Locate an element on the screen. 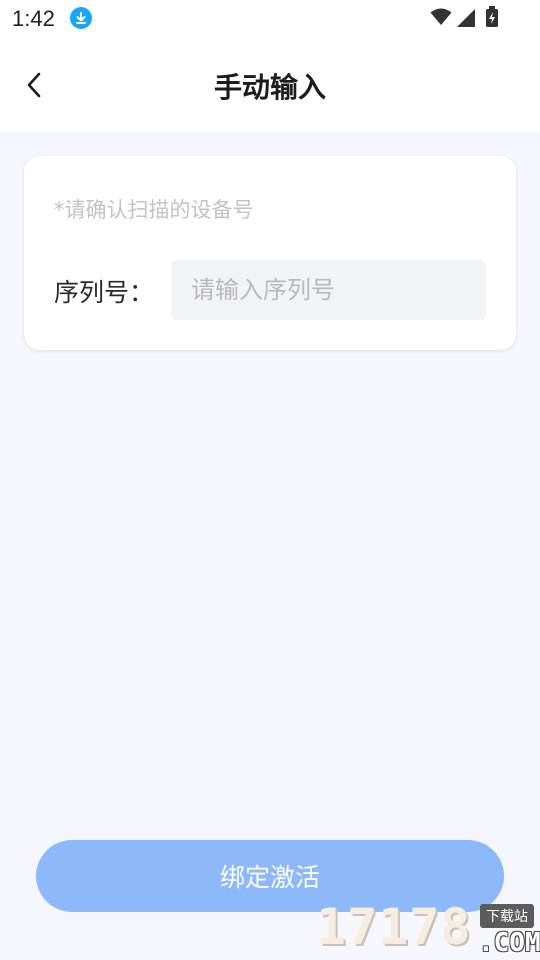 This screenshot has height=960, width=540. status-bar: 1:42 is located at coordinates (270, 20).